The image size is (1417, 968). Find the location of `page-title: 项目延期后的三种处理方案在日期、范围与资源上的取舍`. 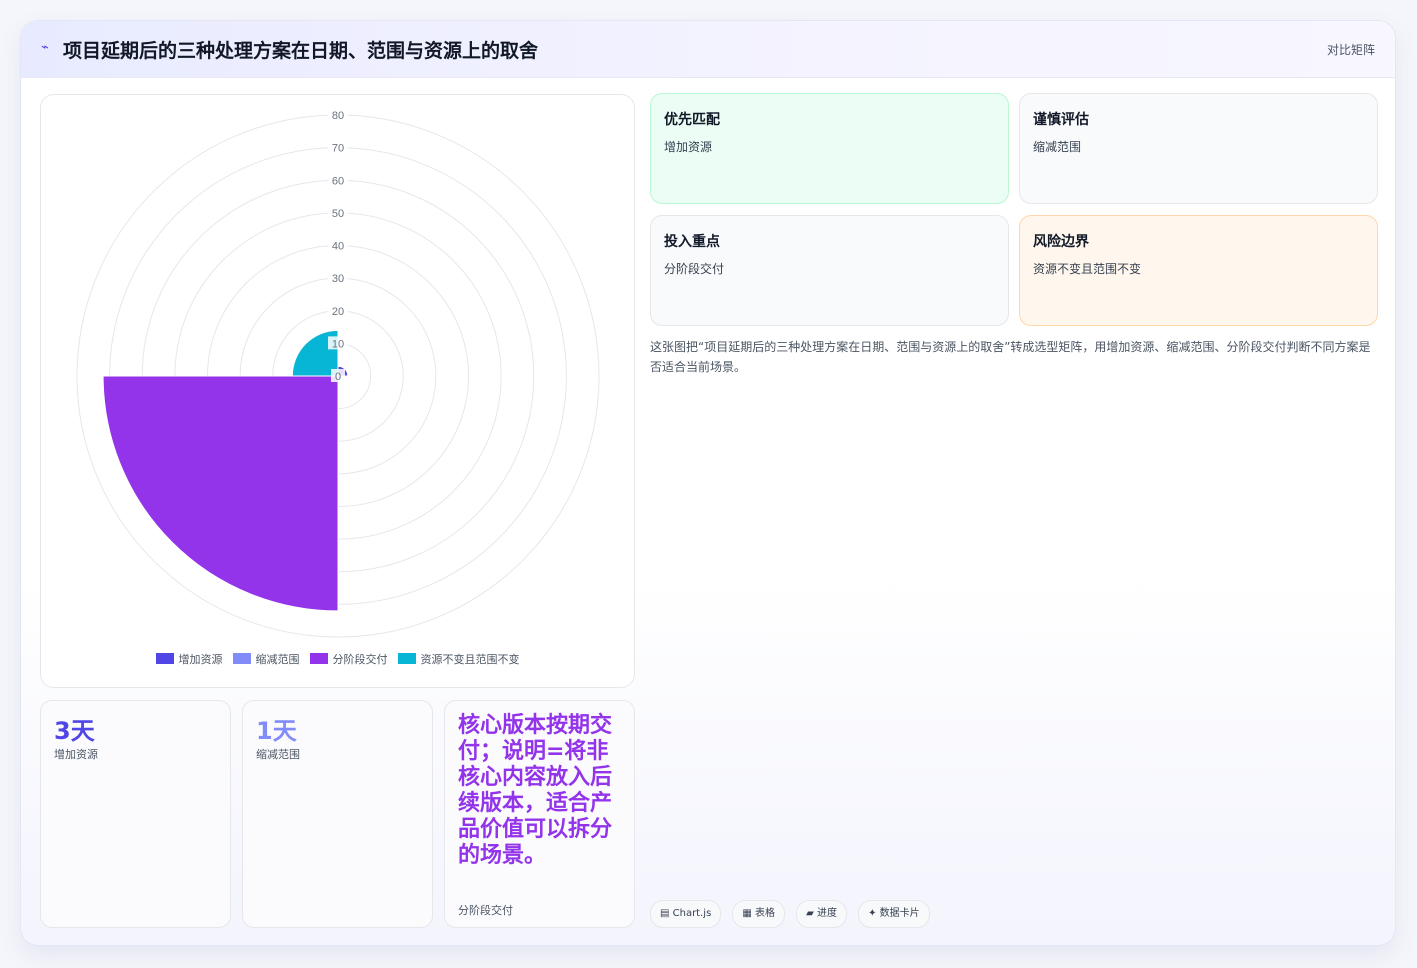

page-title: 项目延期后的三种处理方案在日期、范围与资源上的取舍 is located at coordinates (301, 51).